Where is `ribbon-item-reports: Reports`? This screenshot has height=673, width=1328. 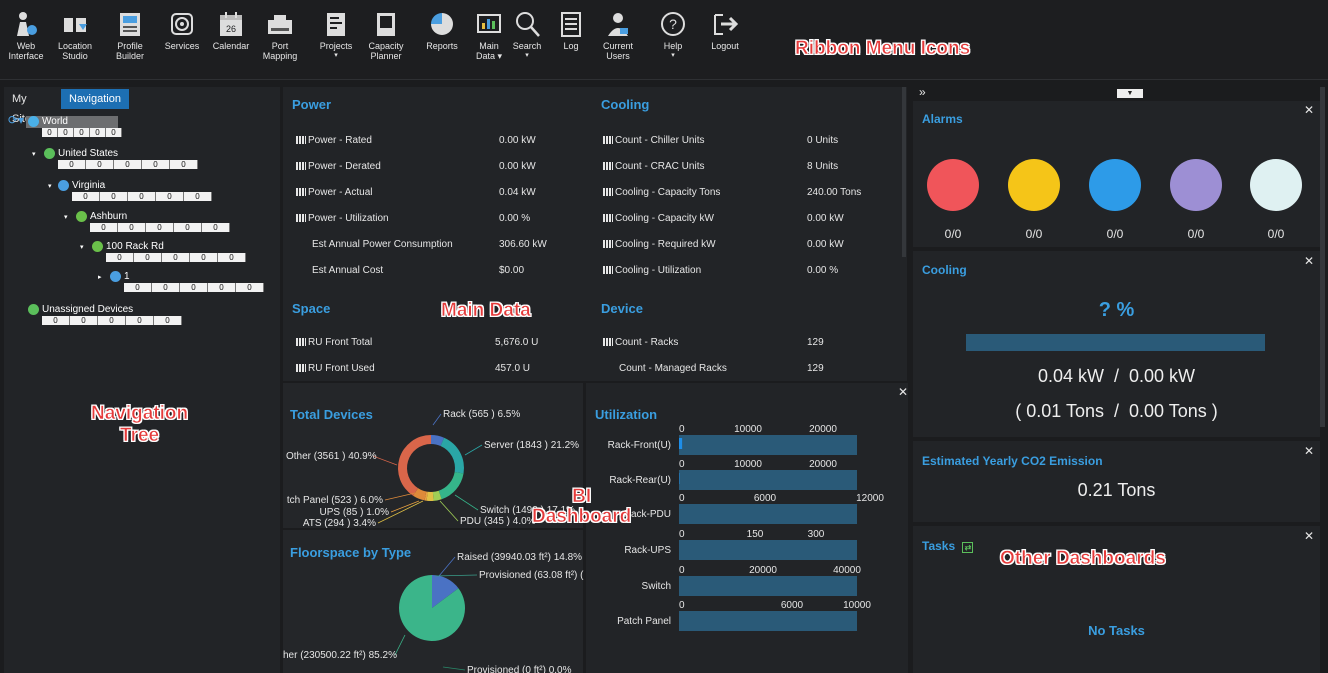
ribbon-item-reports: Reports is located at coordinates (442, 28).